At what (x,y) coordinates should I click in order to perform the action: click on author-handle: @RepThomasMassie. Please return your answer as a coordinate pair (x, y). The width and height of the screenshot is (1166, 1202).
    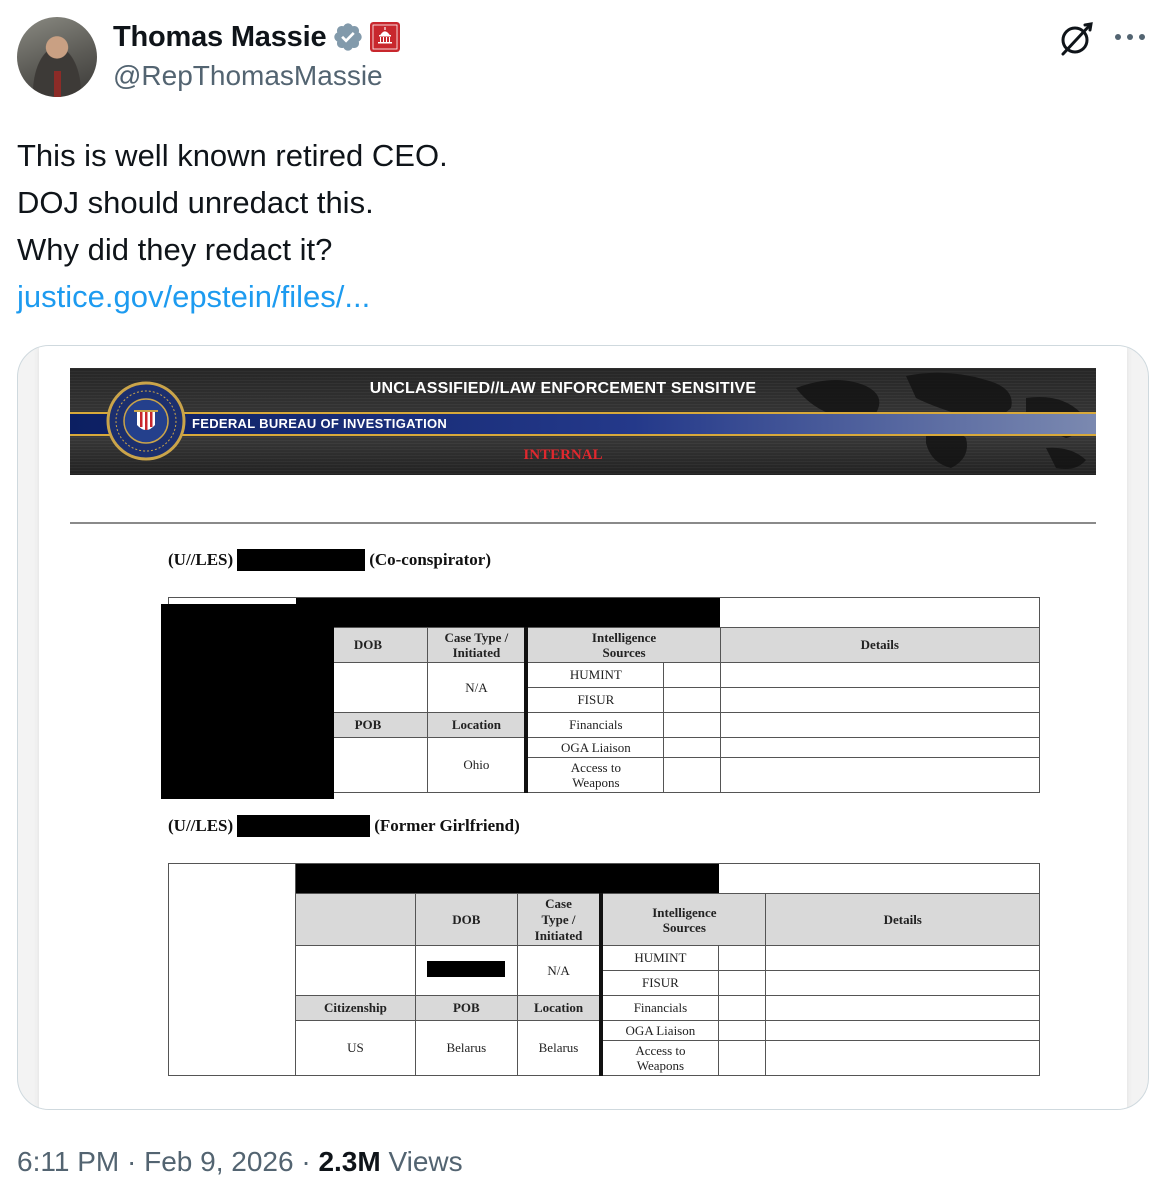
    Looking at the image, I should click on (248, 76).